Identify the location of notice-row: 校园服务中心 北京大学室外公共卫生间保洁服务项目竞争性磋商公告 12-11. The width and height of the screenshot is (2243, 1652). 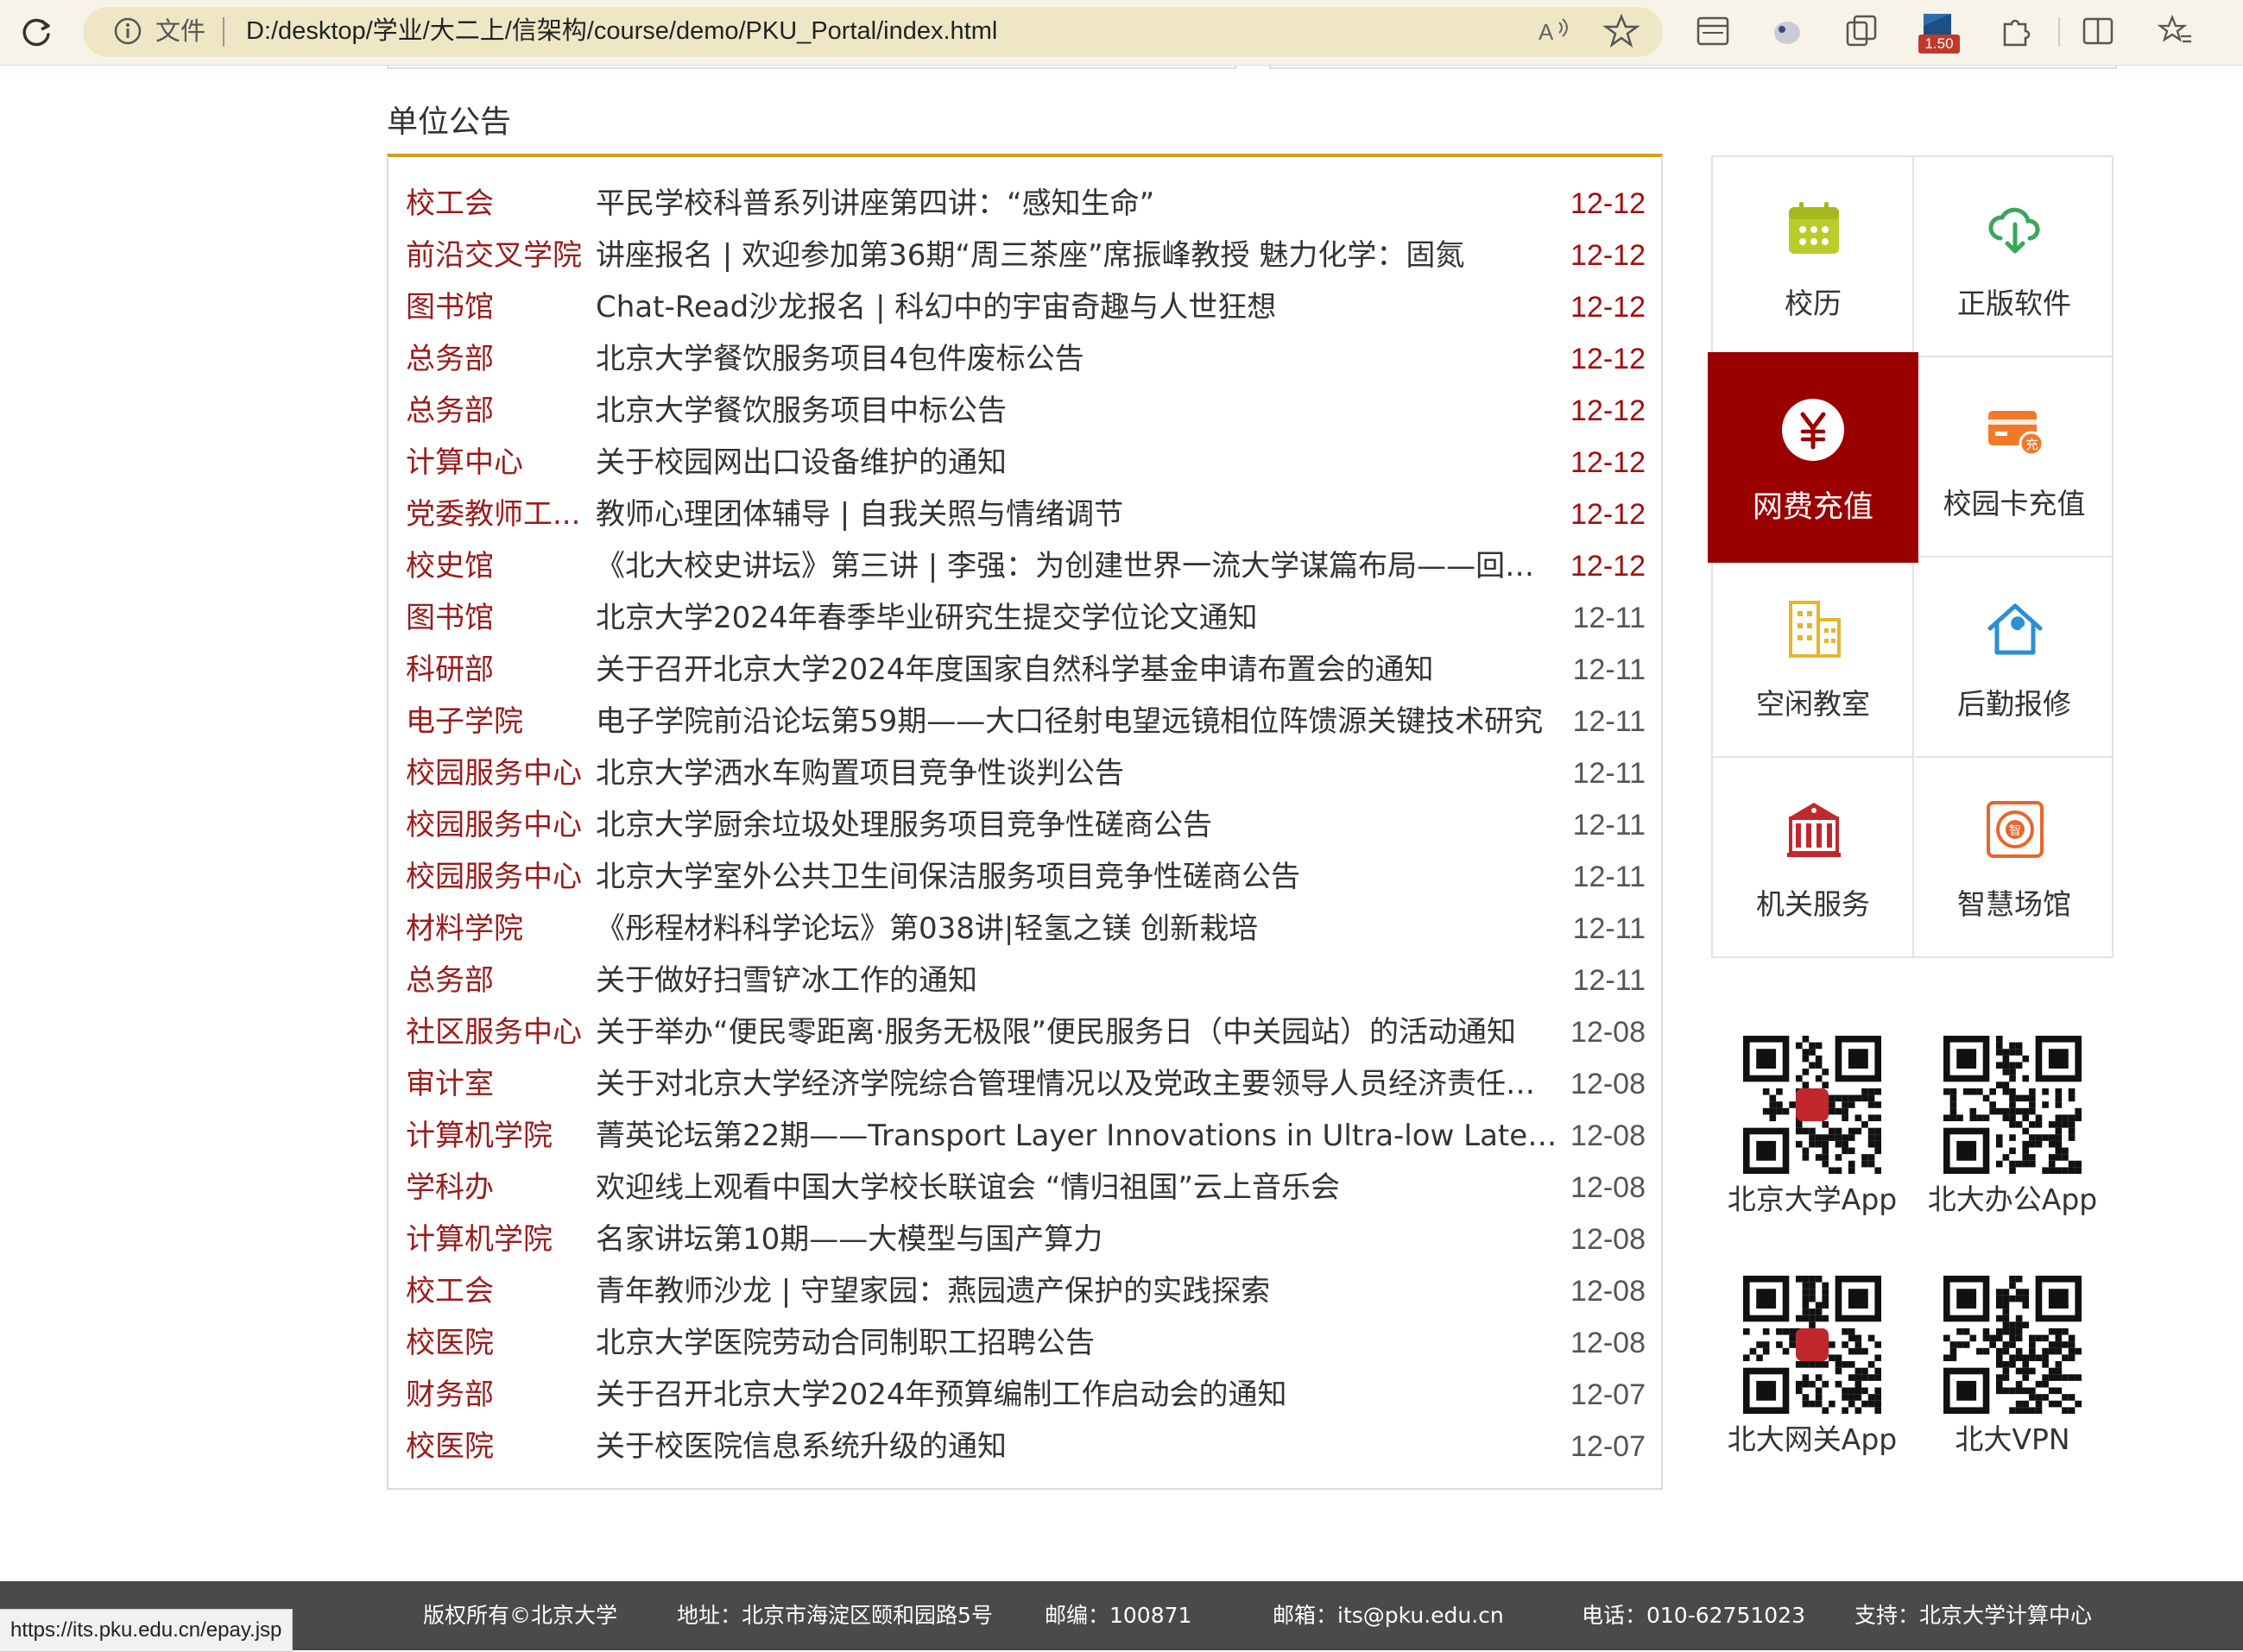
(1025, 877).